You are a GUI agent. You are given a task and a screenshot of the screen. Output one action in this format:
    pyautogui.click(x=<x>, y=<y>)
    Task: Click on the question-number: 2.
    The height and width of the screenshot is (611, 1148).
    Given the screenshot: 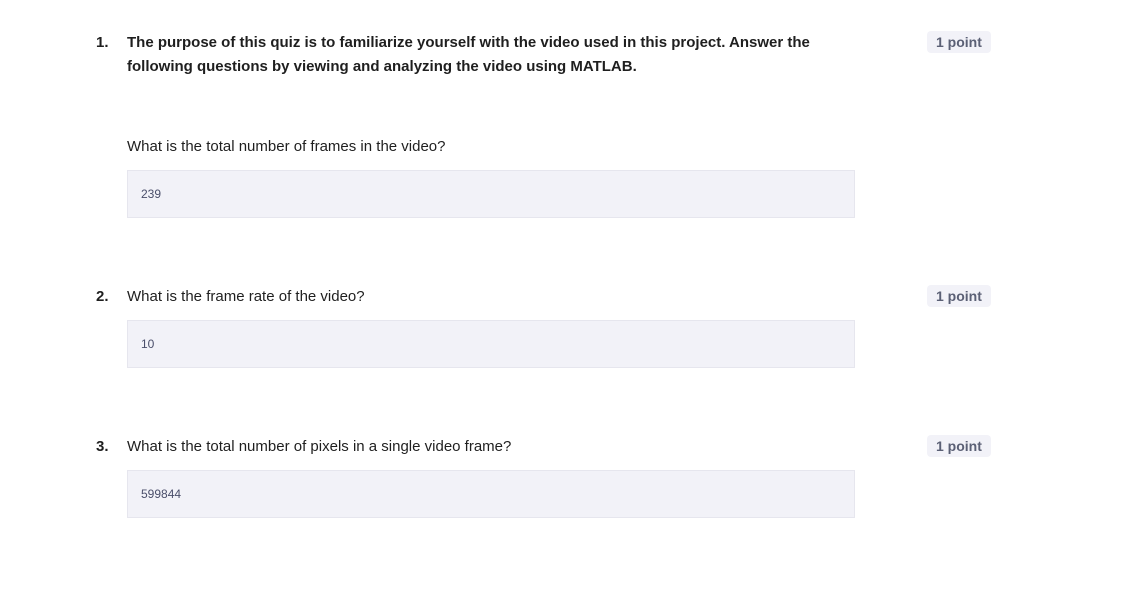 What is the action you would take?
    pyautogui.click(x=102, y=296)
    